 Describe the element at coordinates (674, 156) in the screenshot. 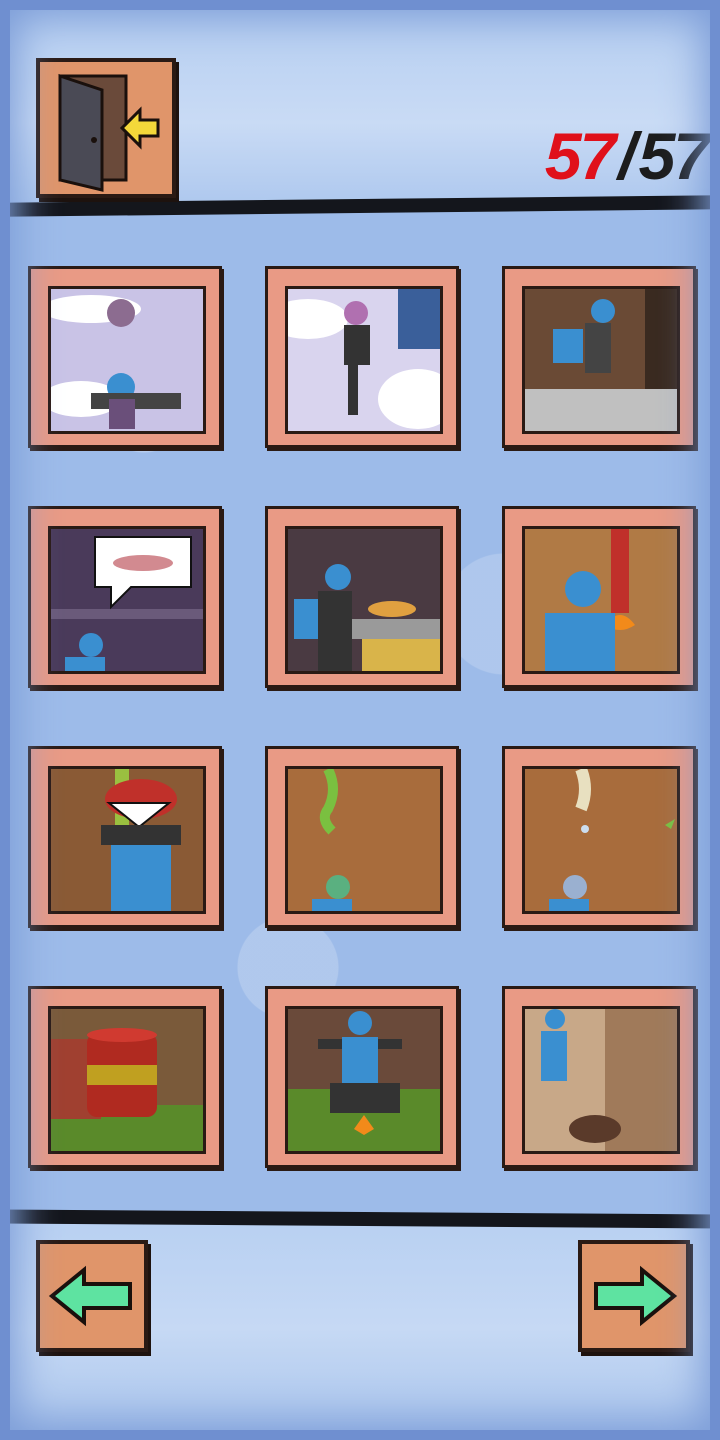

I see `progress-total: 57` at that location.